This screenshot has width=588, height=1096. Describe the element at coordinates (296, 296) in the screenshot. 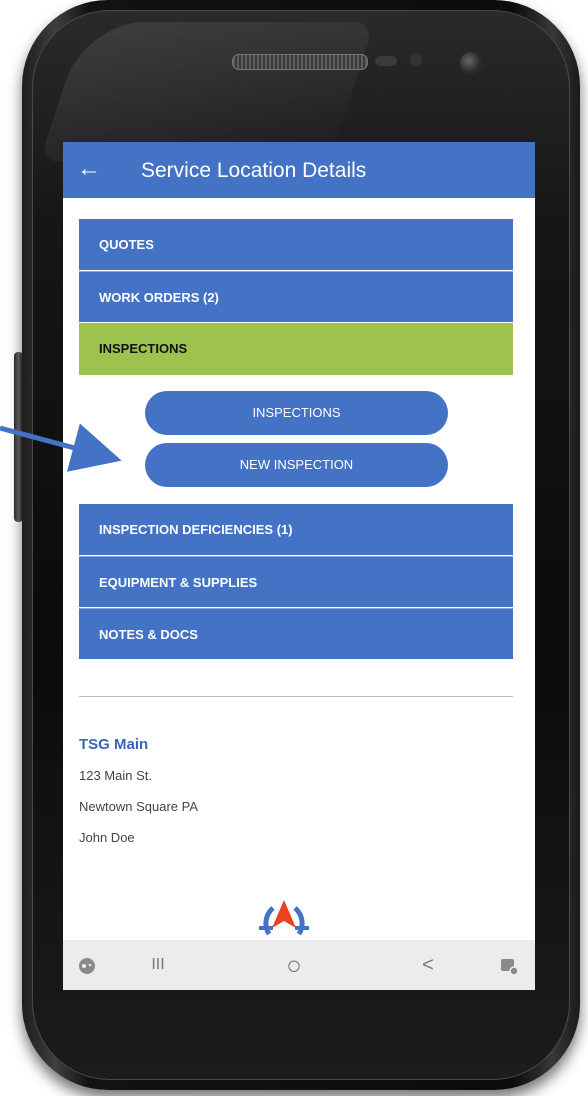

I see `section-work-orders: WORK ORDERS (2)` at that location.